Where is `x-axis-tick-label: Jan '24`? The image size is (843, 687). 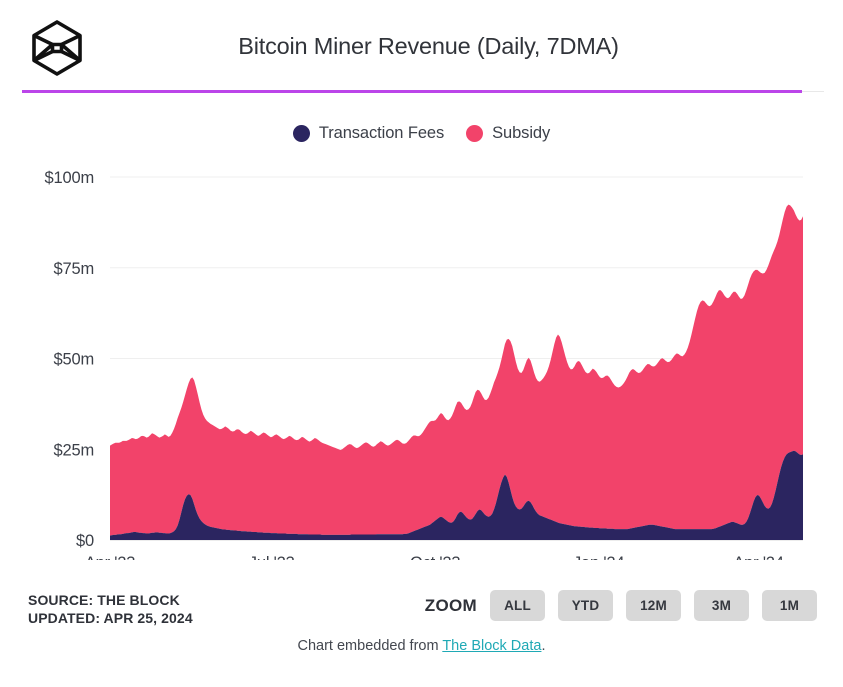 x-axis-tick-label: Jan '24 is located at coordinates (598, 557).